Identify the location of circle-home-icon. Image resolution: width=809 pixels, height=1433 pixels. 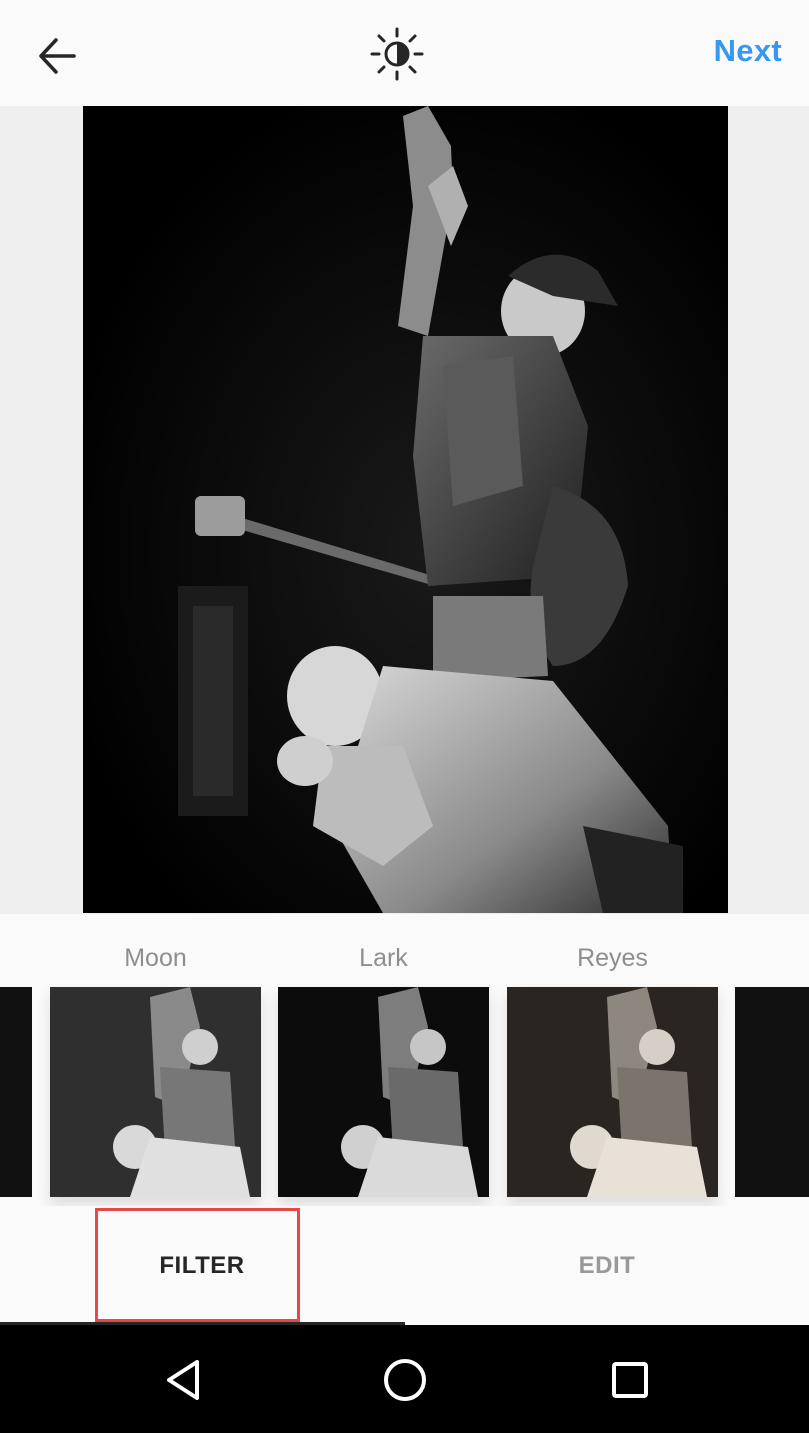
(405, 1380).